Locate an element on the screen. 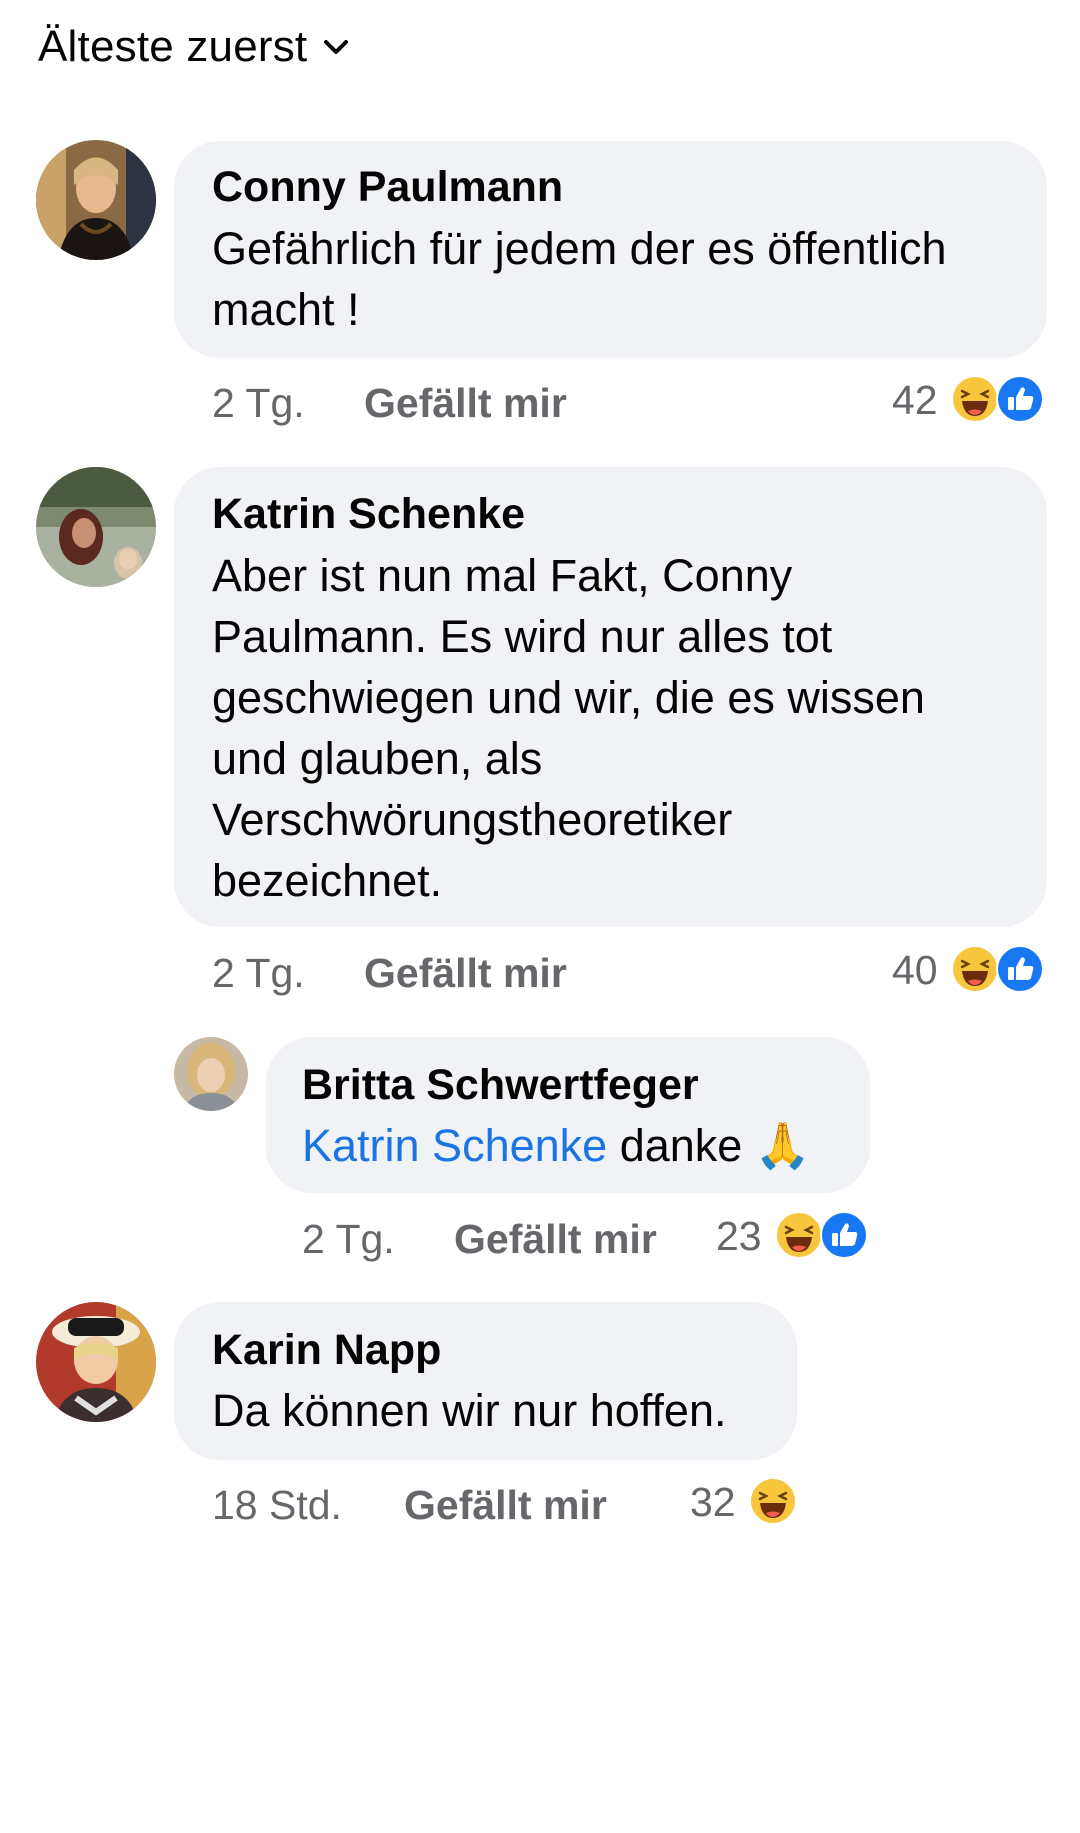 The height and width of the screenshot is (1833, 1080). comment-text-line: bezeichnet. is located at coordinates (327, 880).